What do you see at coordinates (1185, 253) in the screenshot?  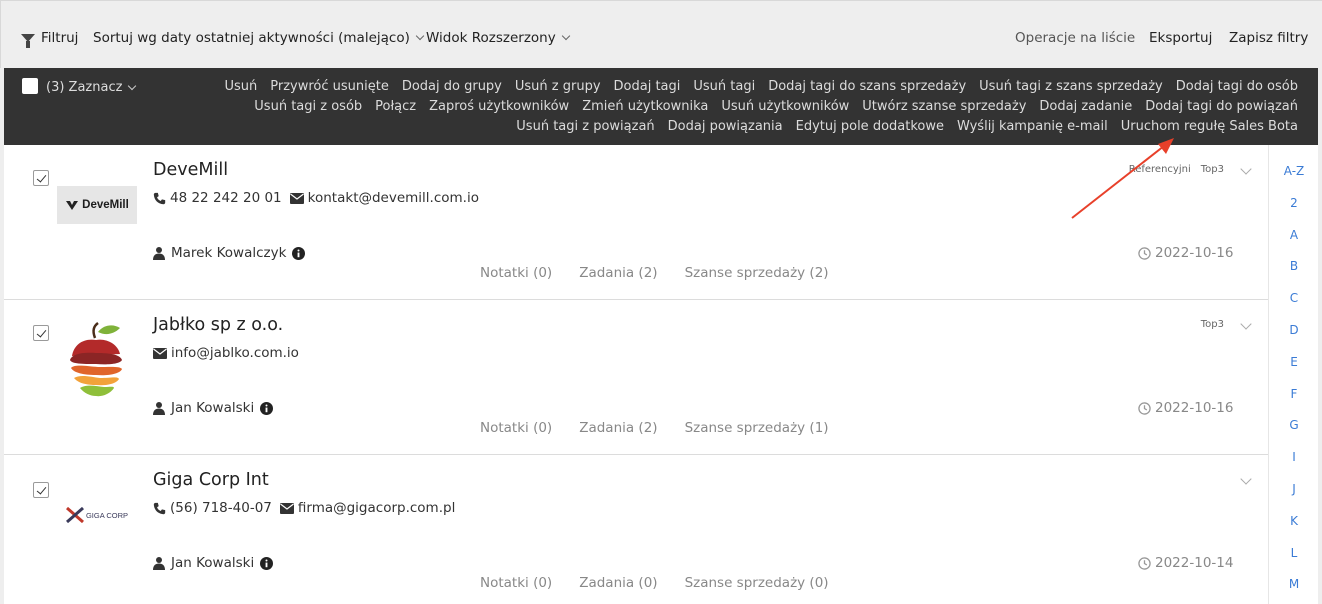 I see `last-activity-date: 2022-10-16` at bounding box center [1185, 253].